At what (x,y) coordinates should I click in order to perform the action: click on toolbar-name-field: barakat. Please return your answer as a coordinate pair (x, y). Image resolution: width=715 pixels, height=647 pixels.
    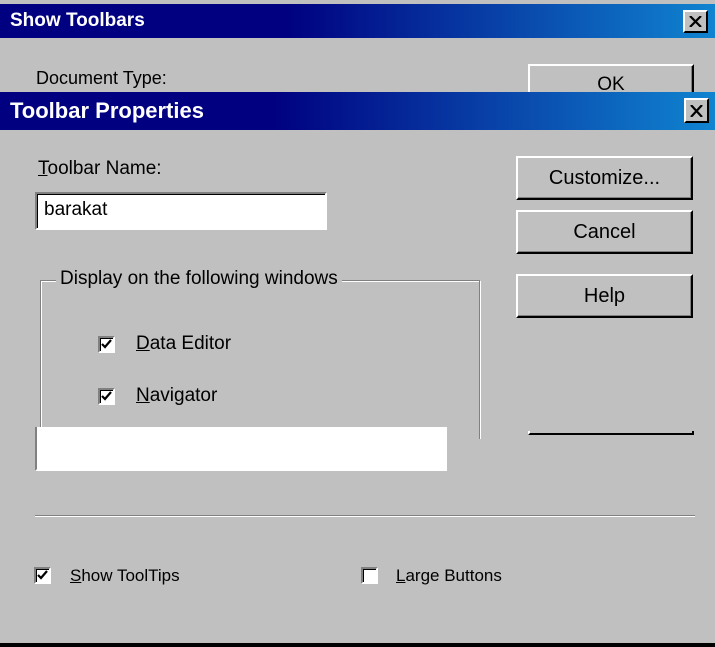
    Looking at the image, I should click on (181, 211).